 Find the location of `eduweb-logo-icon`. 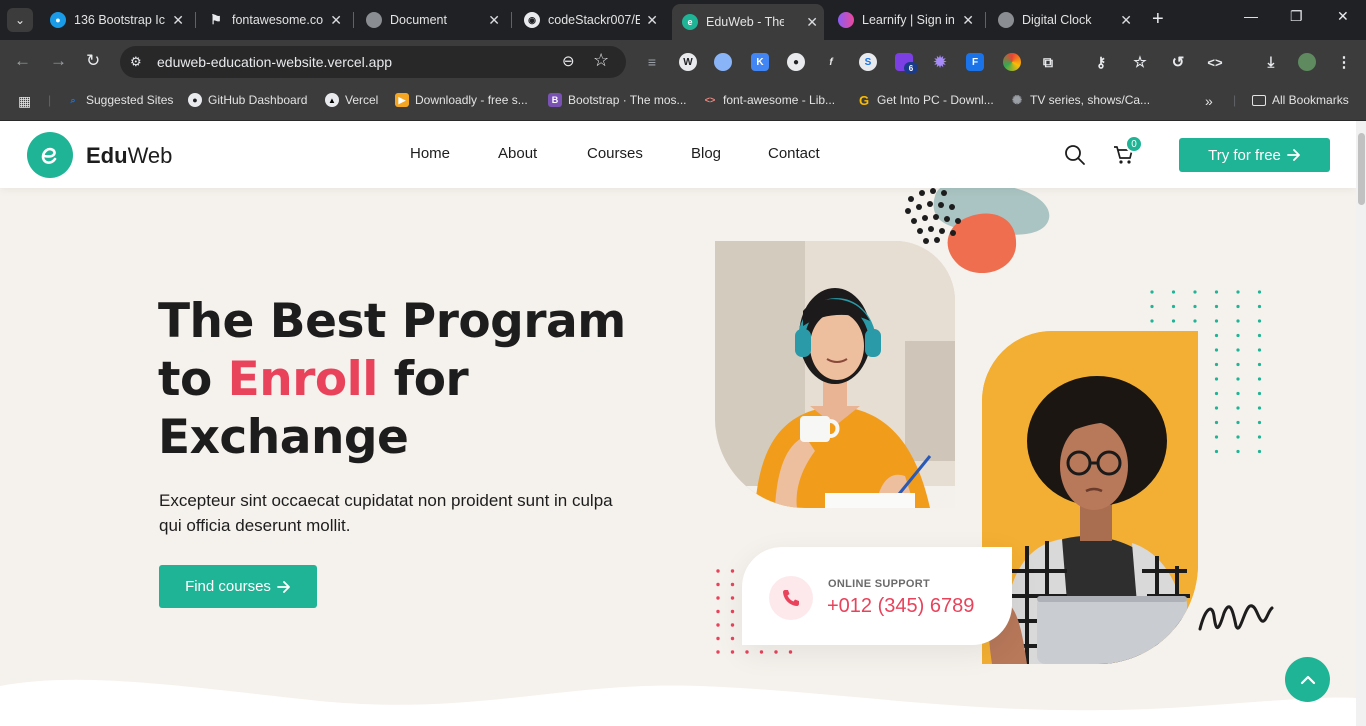

eduweb-logo-icon is located at coordinates (50, 155).